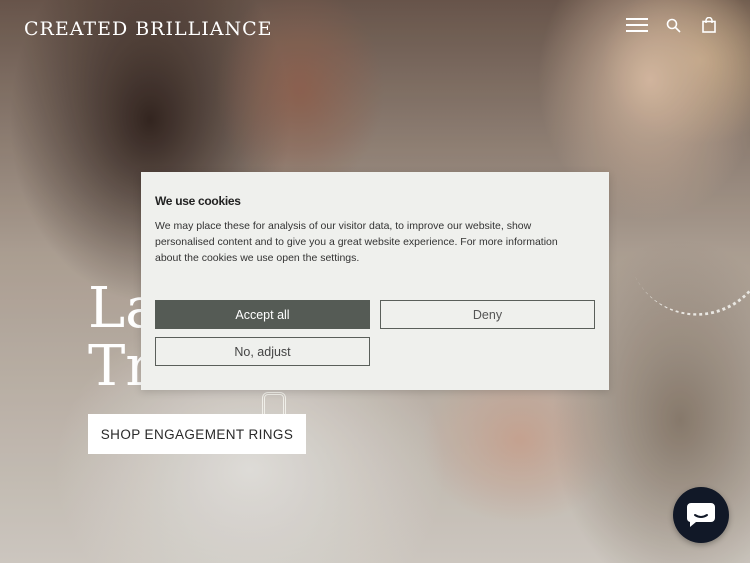 The width and height of the screenshot is (750, 563). I want to click on deny-button: Deny, so click(487, 314).